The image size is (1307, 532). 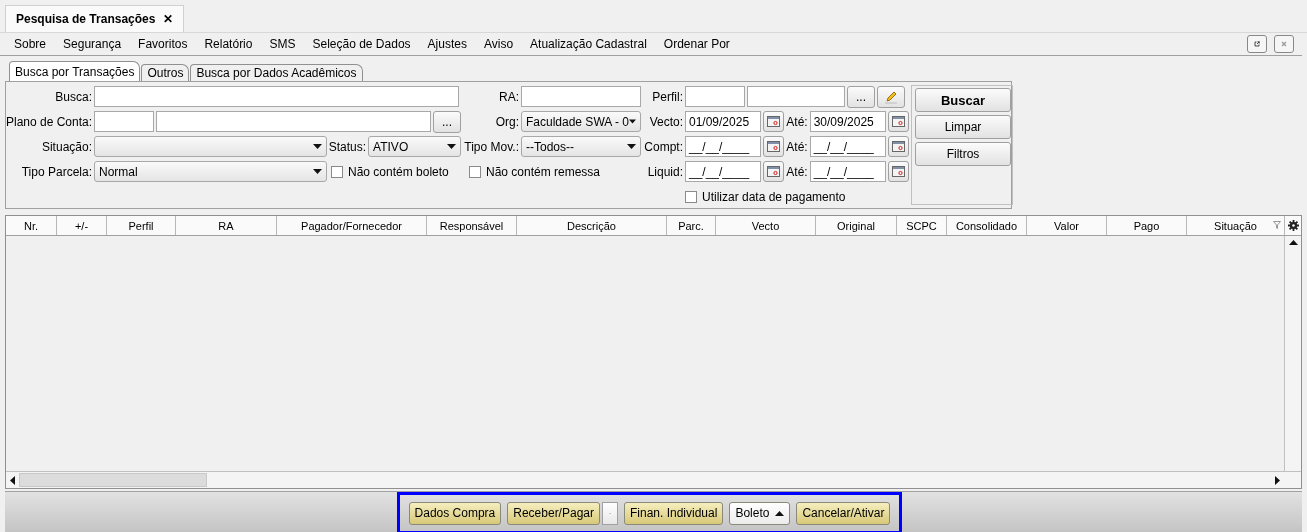 What do you see at coordinates (210, 146) in the screenshot?
I see `dropdown` at bounding box center [210, 146].